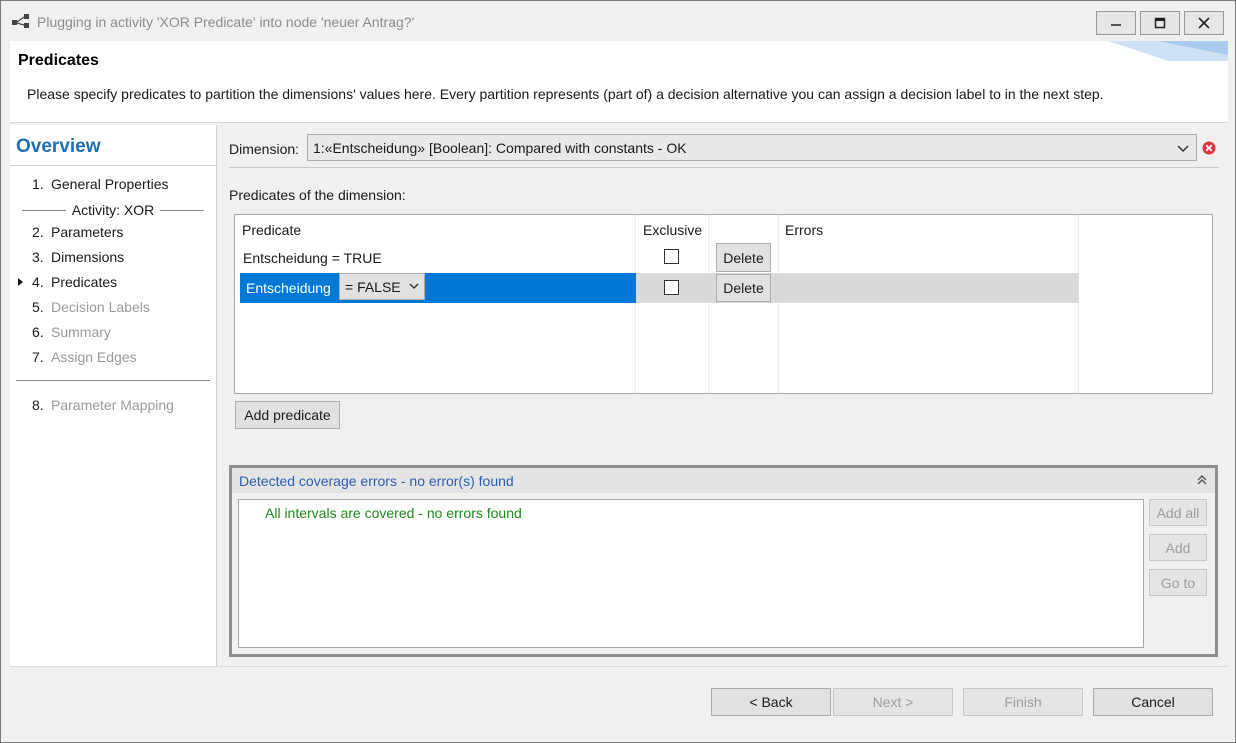  Describe the element at coordinates (893, 702) in the screenshot. I see `next-button: Next >` at that location.